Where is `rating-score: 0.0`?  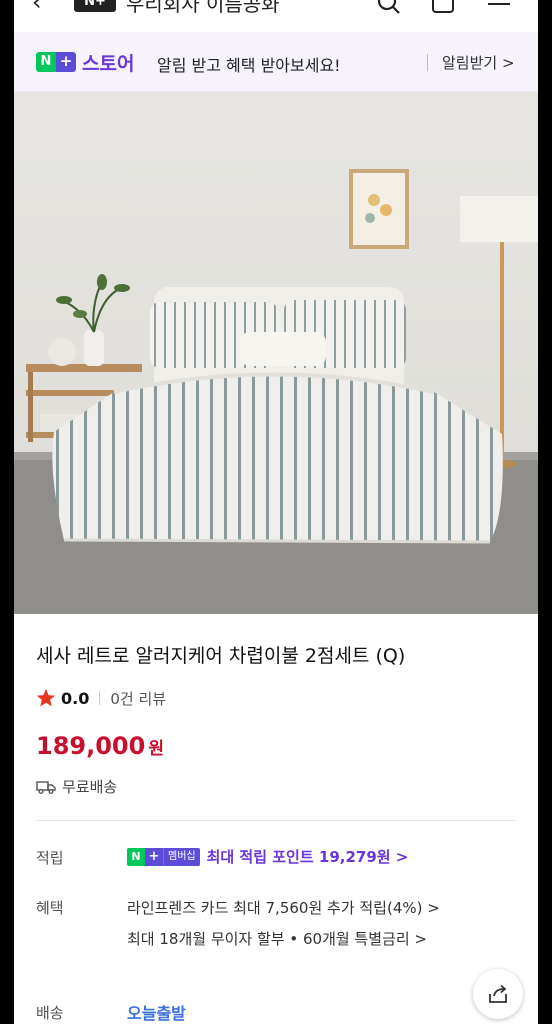
rating-score: 0.0 is located at coordinates (75, 698).